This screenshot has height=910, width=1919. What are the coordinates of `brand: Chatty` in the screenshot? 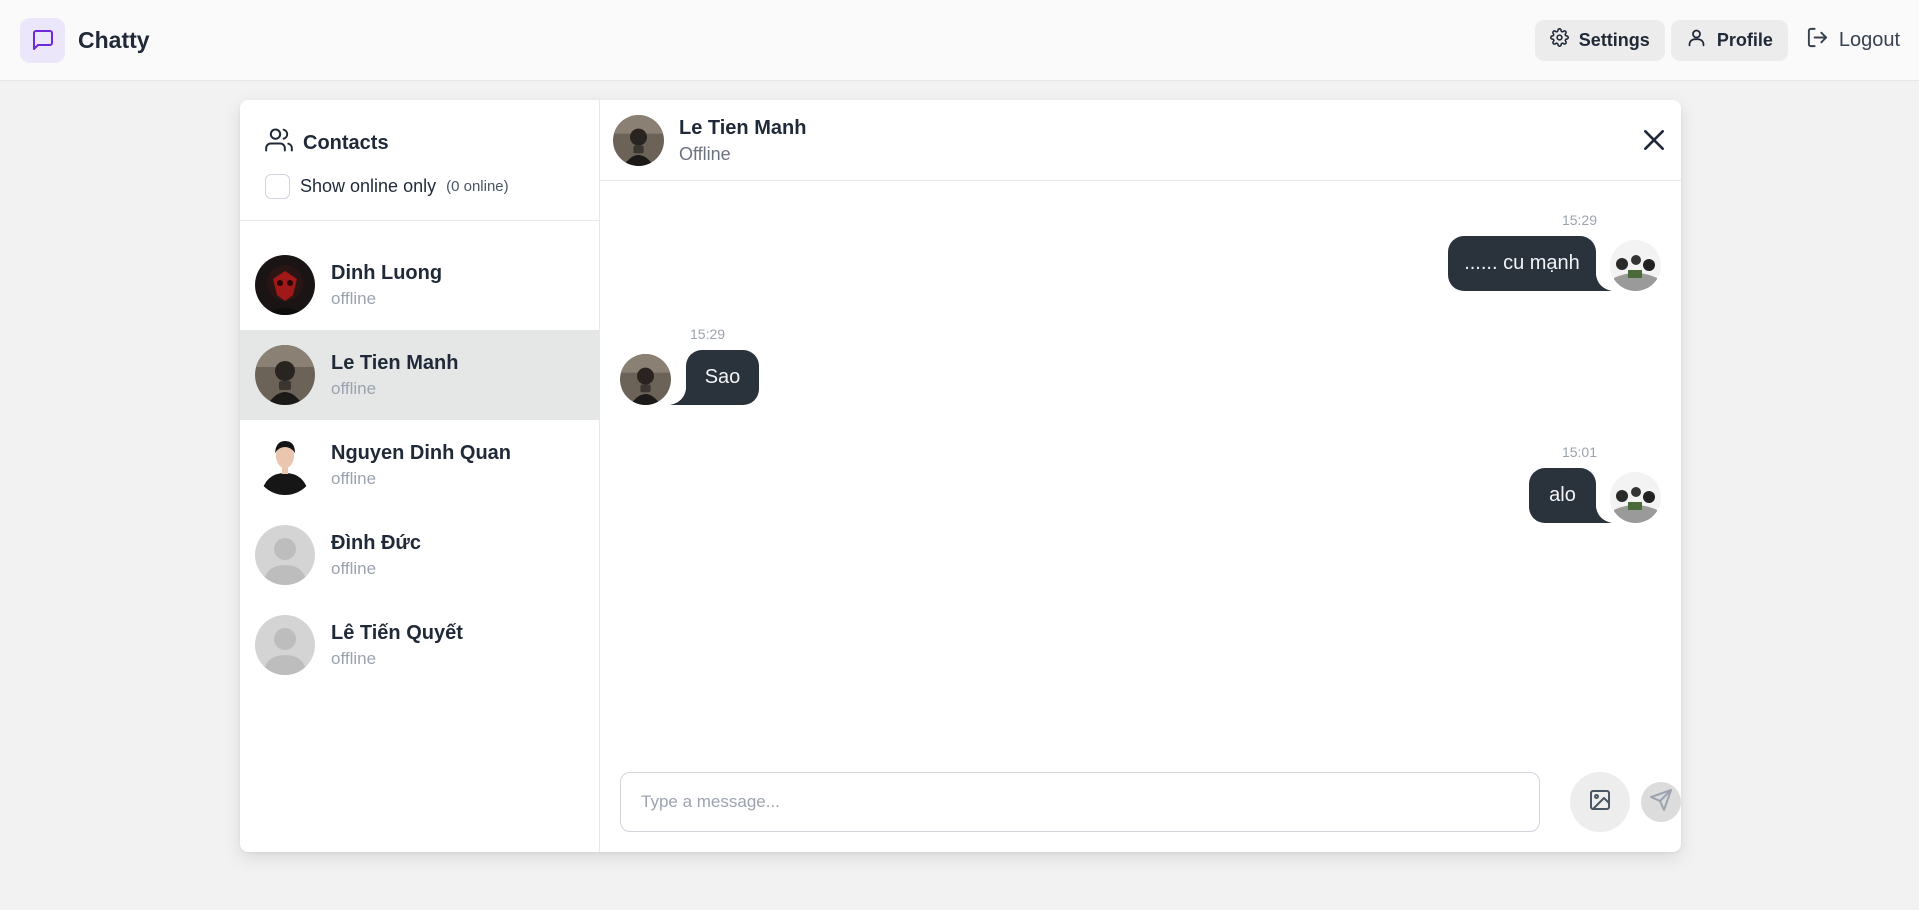 It's located at (85, 40).